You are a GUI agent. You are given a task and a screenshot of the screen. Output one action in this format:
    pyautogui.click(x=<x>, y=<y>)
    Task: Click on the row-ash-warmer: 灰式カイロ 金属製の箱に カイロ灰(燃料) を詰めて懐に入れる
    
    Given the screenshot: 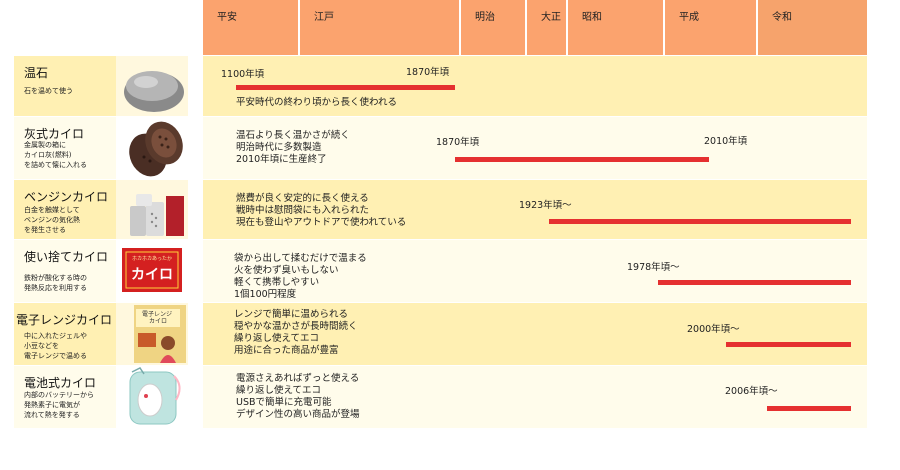 What is the action you would take?
    pyautogui.click(x=440, y=148)
    